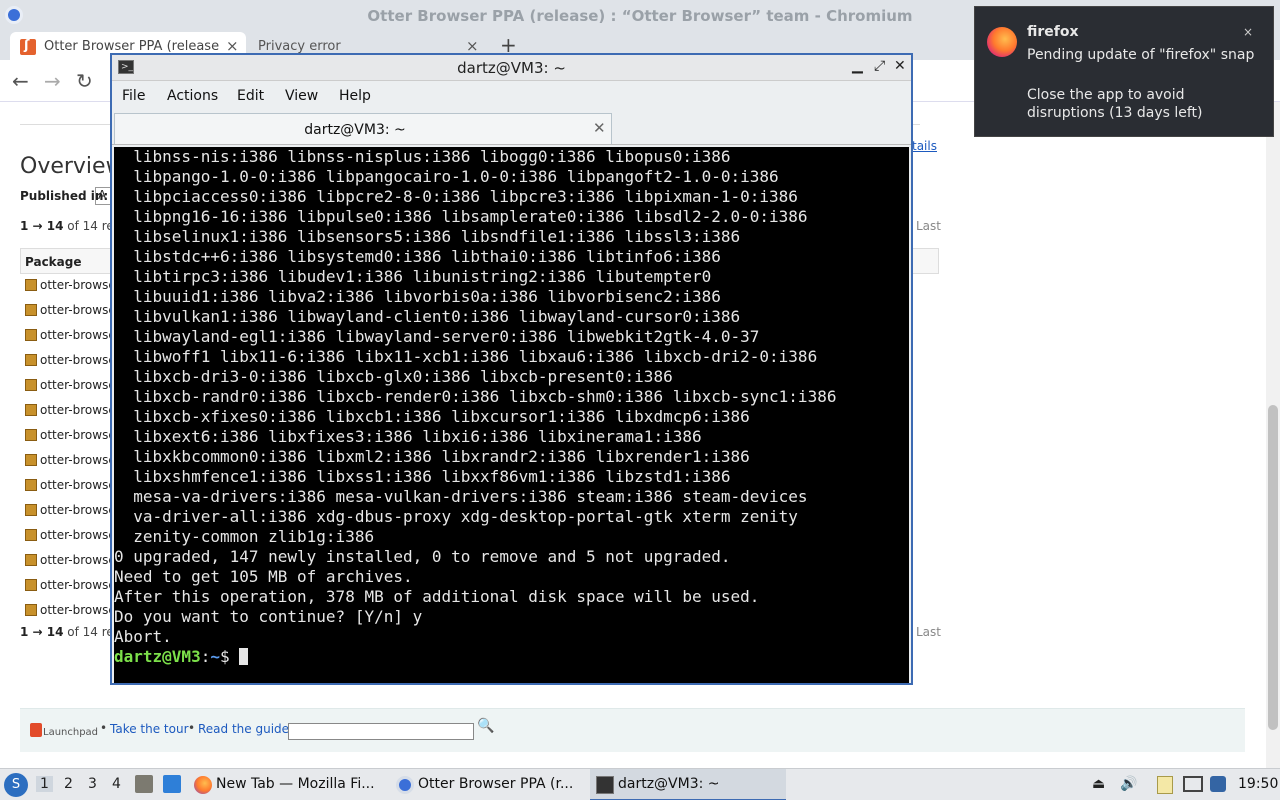 This screenshot has width=1280, height=800. What do you see at coordinates (1248, 32) in the screenshot?
I see `close-icon: ×` at bounding box center [1248, 32].